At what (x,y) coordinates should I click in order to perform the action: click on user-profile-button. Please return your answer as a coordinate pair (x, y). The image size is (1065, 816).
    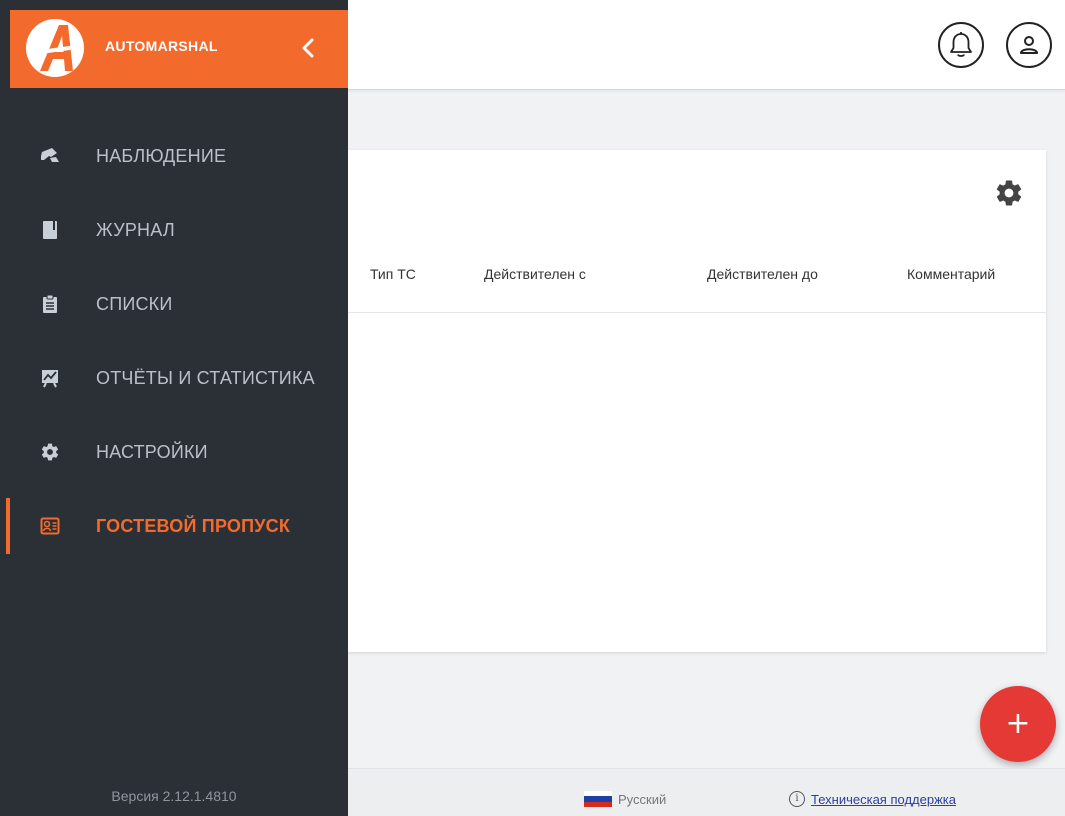
    Looking at the image, I should click on (1029, 45).